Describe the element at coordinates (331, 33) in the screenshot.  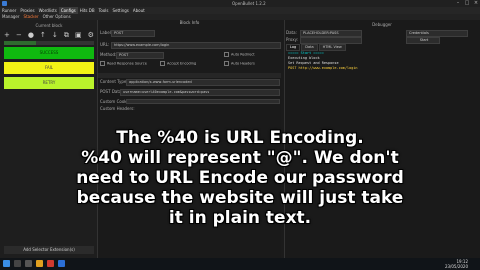
I see `data-input: PLACEHOLDER:PASS` at that location.